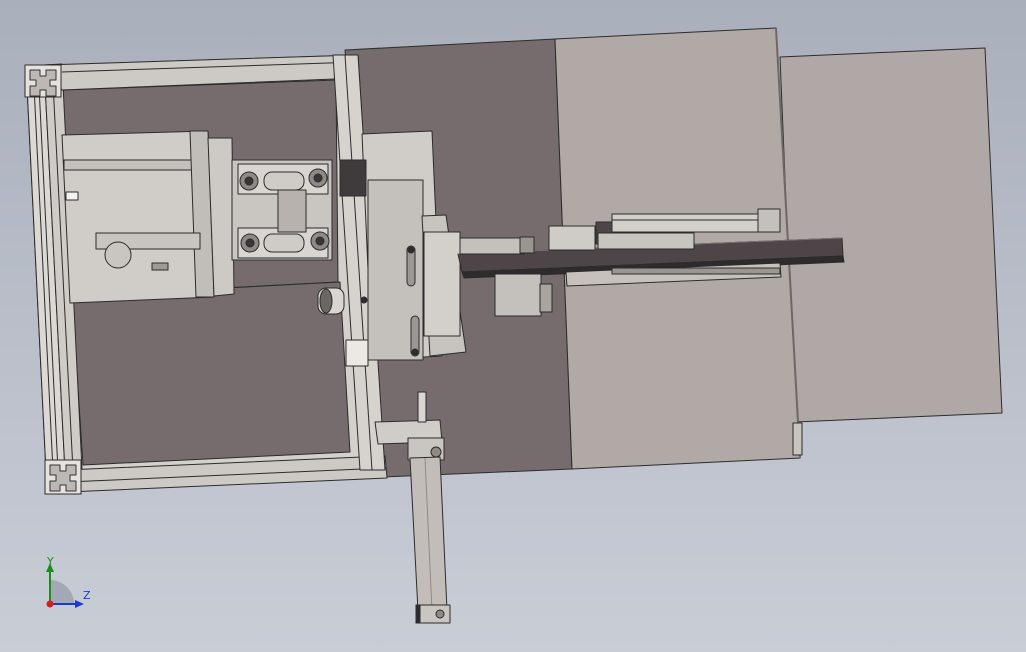  I want to click on plate-end-bracket, so click(797, 439).